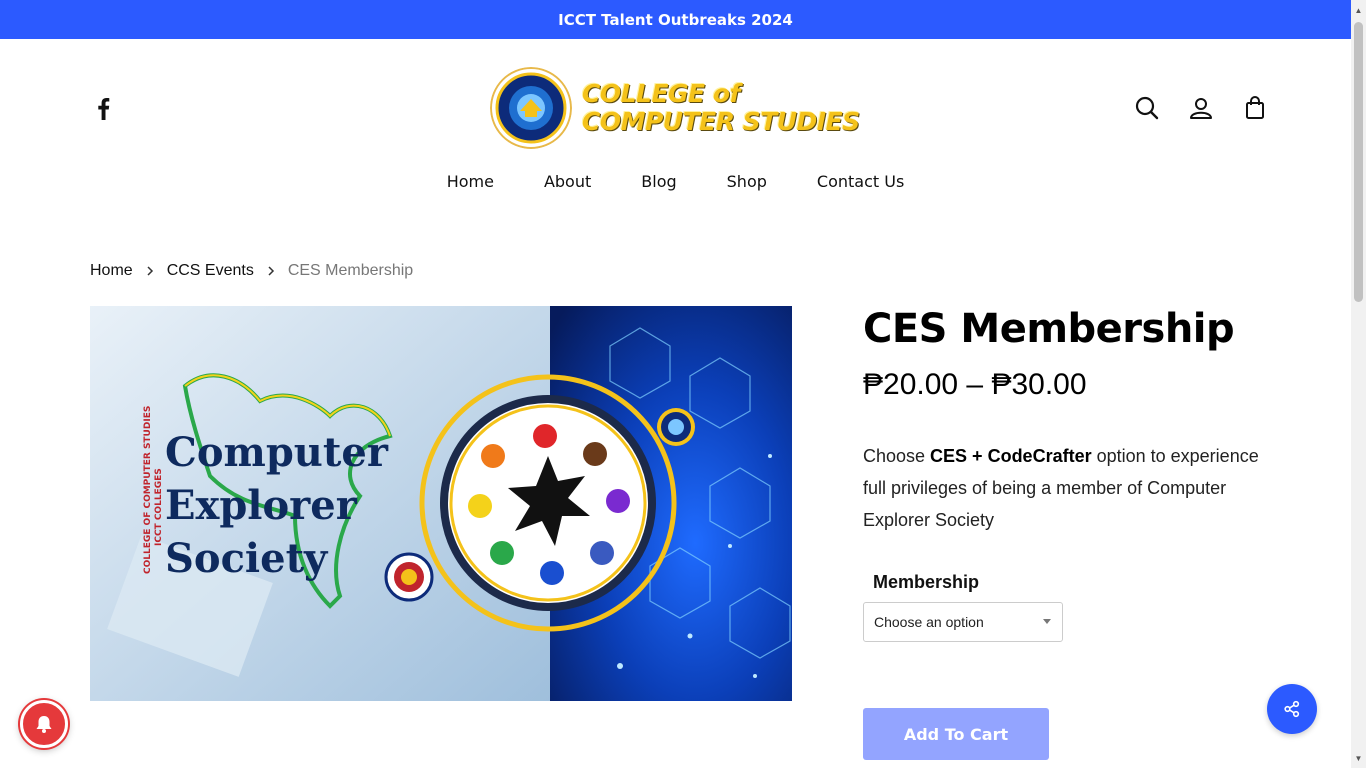 The width and height of the screenshot is (1366, 768). I want to click on share-button, so click(1292, 709).